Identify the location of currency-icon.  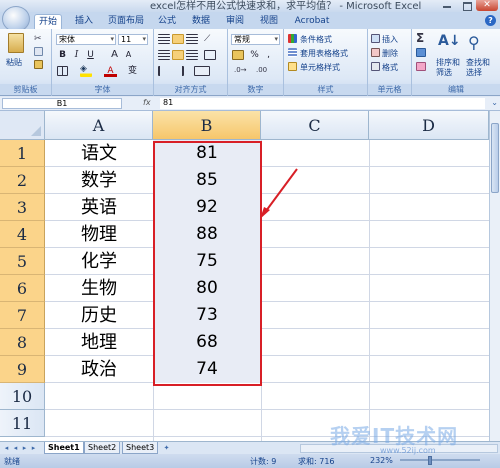
(238, 55).